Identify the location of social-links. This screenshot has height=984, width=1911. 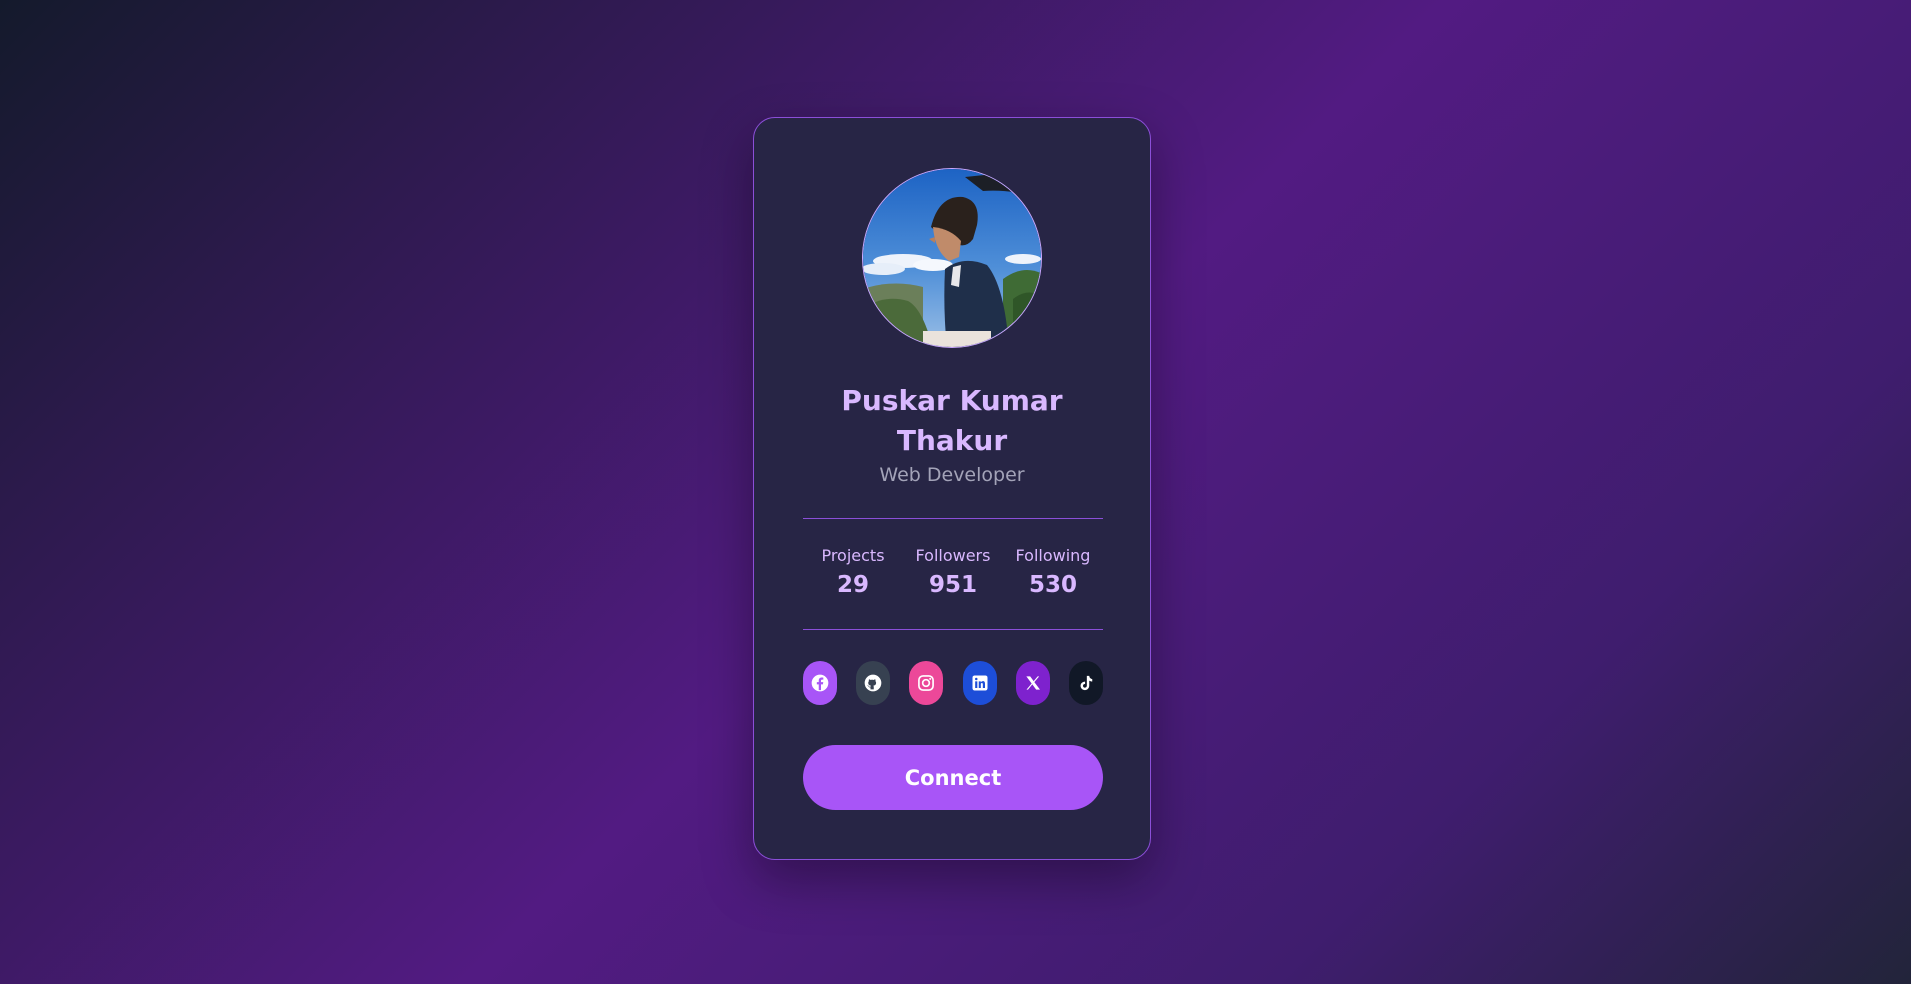
(953, 683).